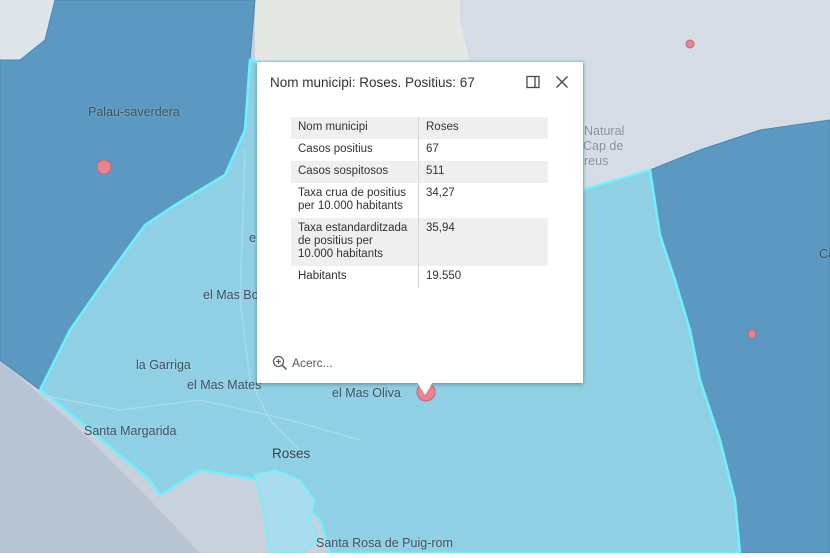 This screenshot has height=558, width=830. I want to click on attribute-row: Casos sospitosos 511, so click(419, 172).